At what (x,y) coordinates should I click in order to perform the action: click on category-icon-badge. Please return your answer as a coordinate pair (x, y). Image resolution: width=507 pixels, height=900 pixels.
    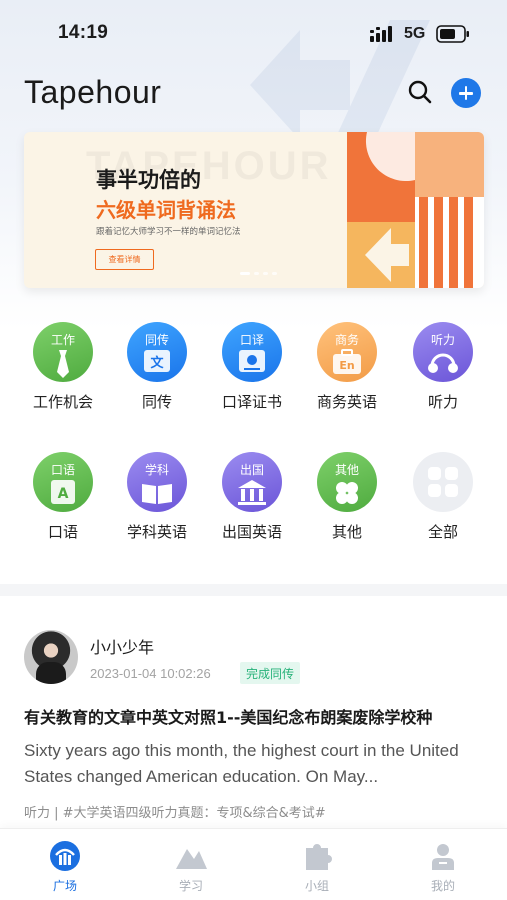
    Looking at the image, I should click on (443, 482).